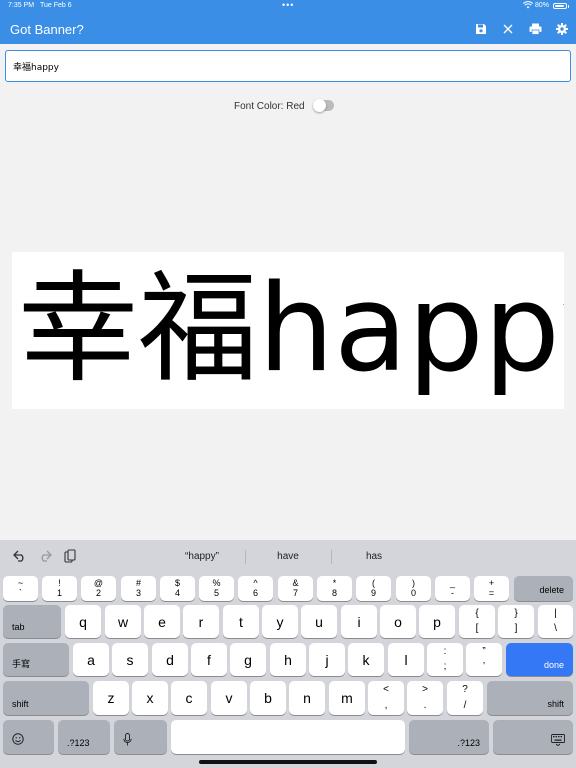  I want to click on key-y: y, so click(280, 621).